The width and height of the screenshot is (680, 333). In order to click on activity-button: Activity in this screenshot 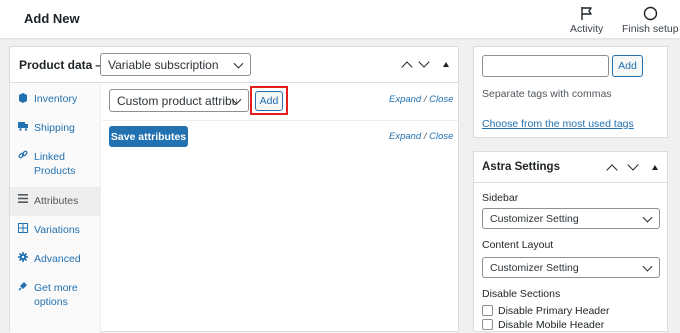, I will do `click(586, 20)`.